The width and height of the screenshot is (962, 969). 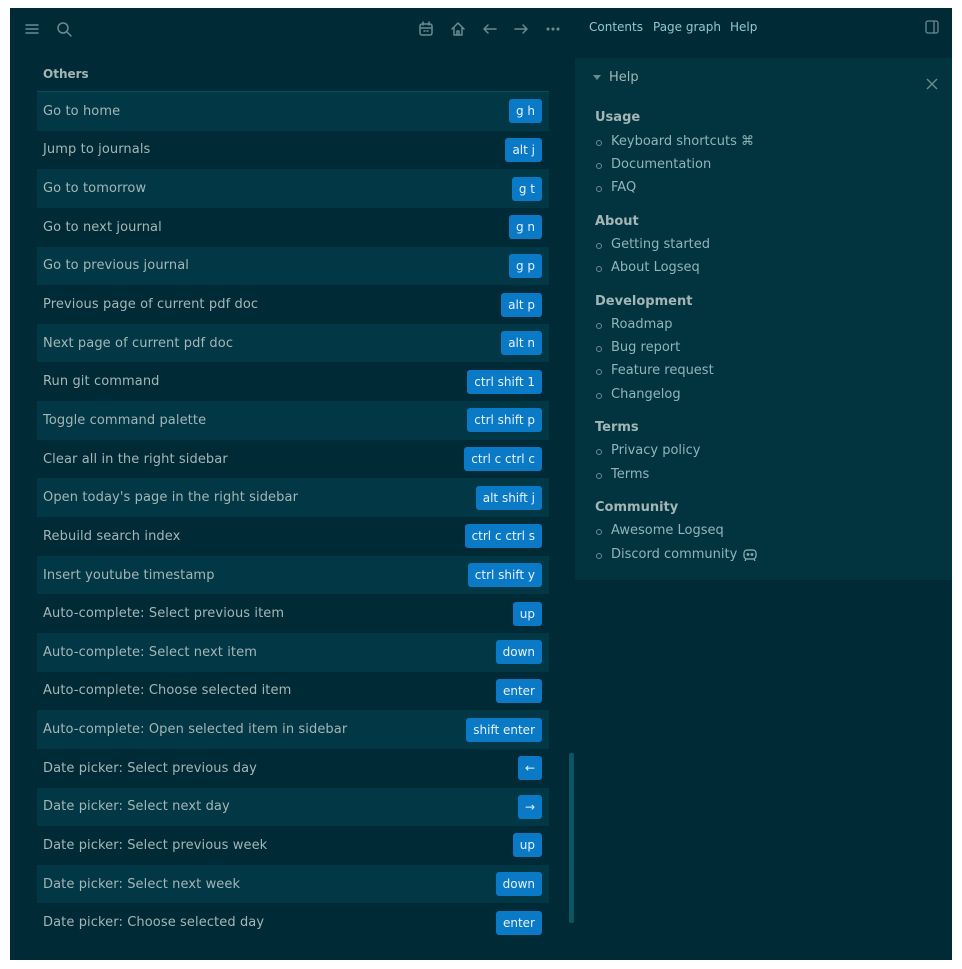 I want to click on shortcut-row: Previous page of current pdf doc alt p, so click(x=293, y=304).